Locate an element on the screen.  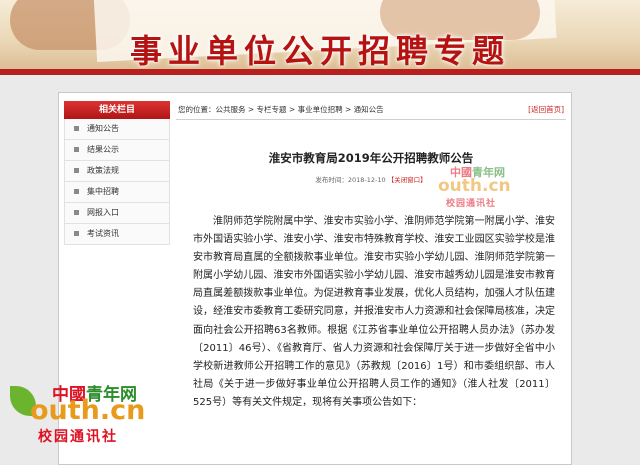
banner-stripe is located at coordinates (320, 72).